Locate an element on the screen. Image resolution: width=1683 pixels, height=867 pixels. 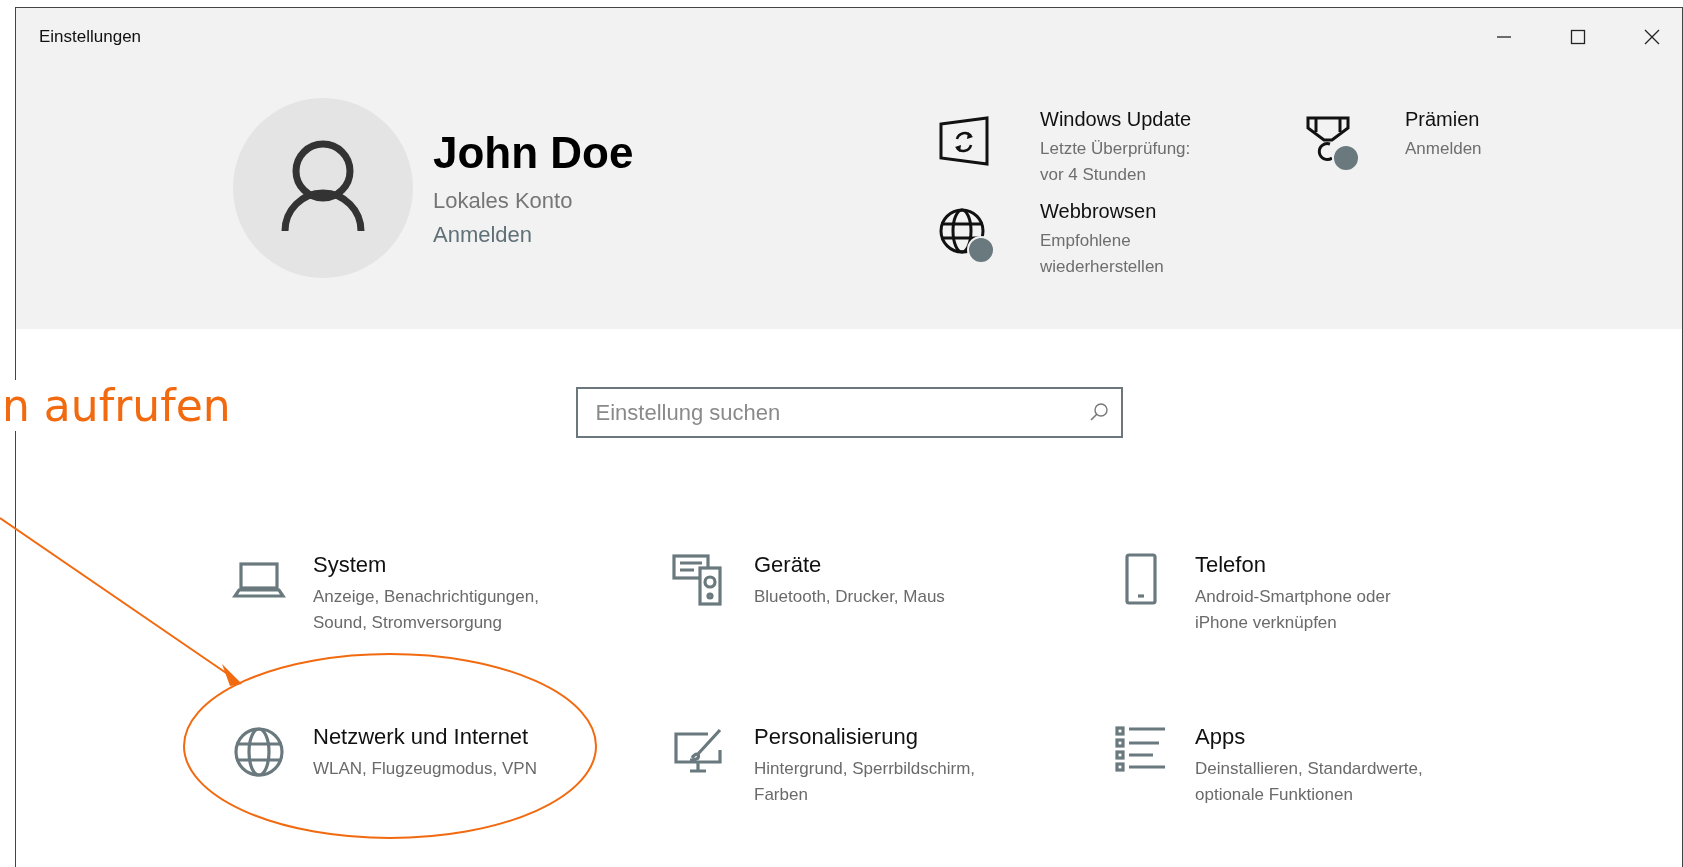
close-icon is located at coordinates (1652, 37).